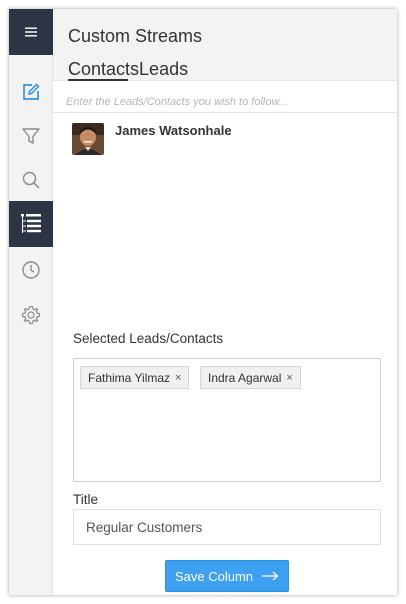  What do you see at coordinates (225, 102) in the screenshot?
I see `search-input` at bounding box center [225, 102].